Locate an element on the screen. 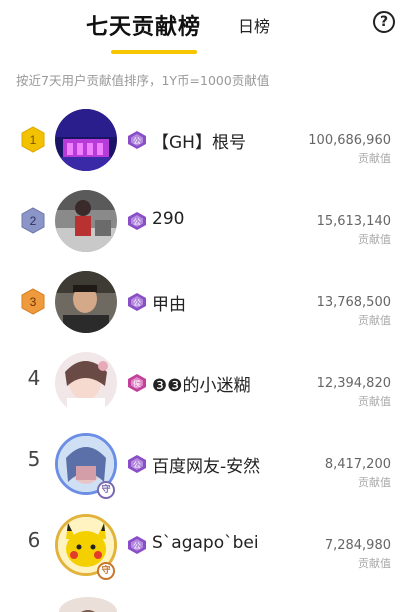 This screenshot has width=401, height=612. tab-weekly: 七天贡献榜 is located at coordinates (143, 25).